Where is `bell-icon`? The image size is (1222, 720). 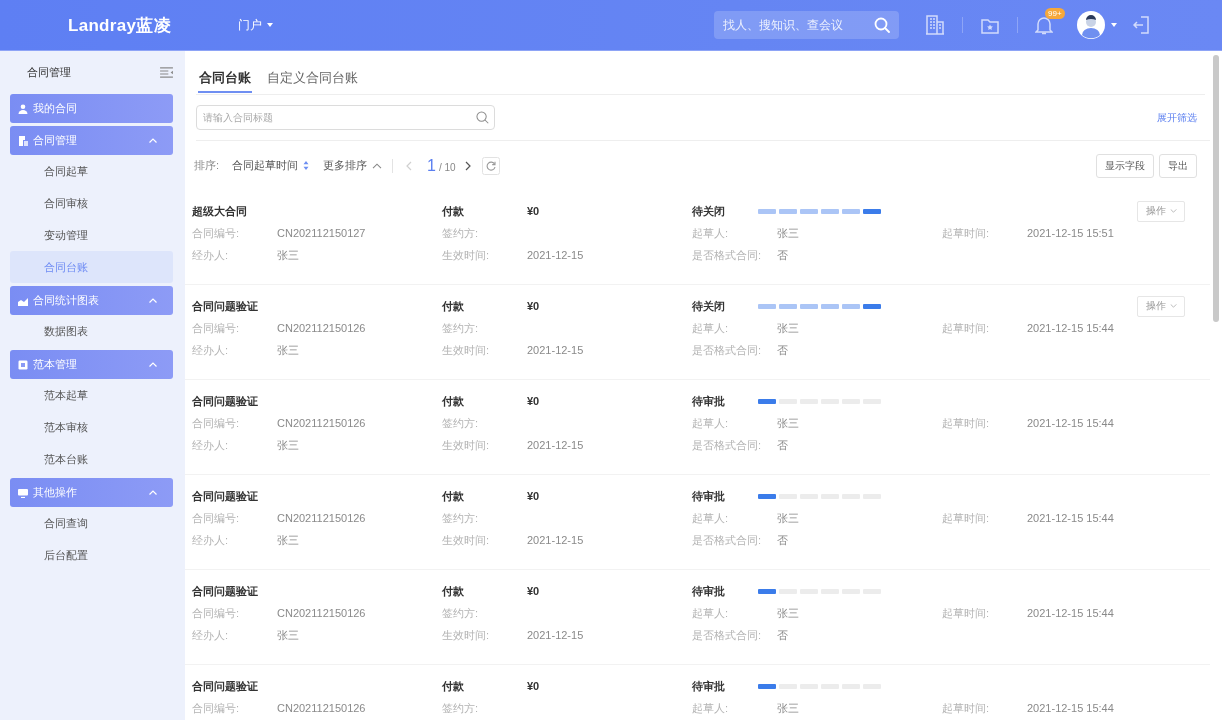 bell-icon is located at coordinates (1044, 25).